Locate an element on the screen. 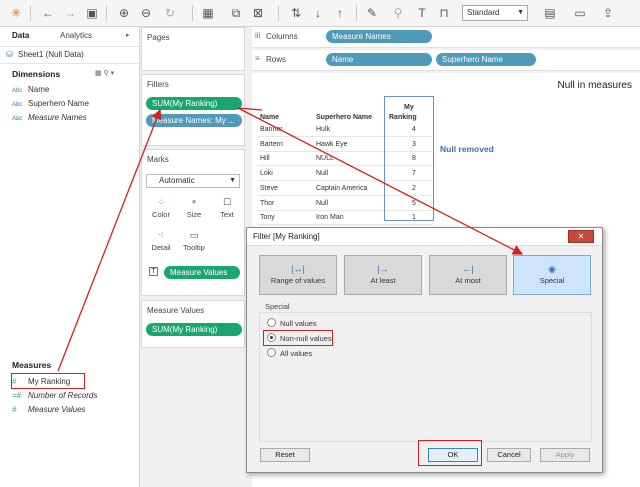  arrow-field-to-filter is located at coordinates (109, 240).